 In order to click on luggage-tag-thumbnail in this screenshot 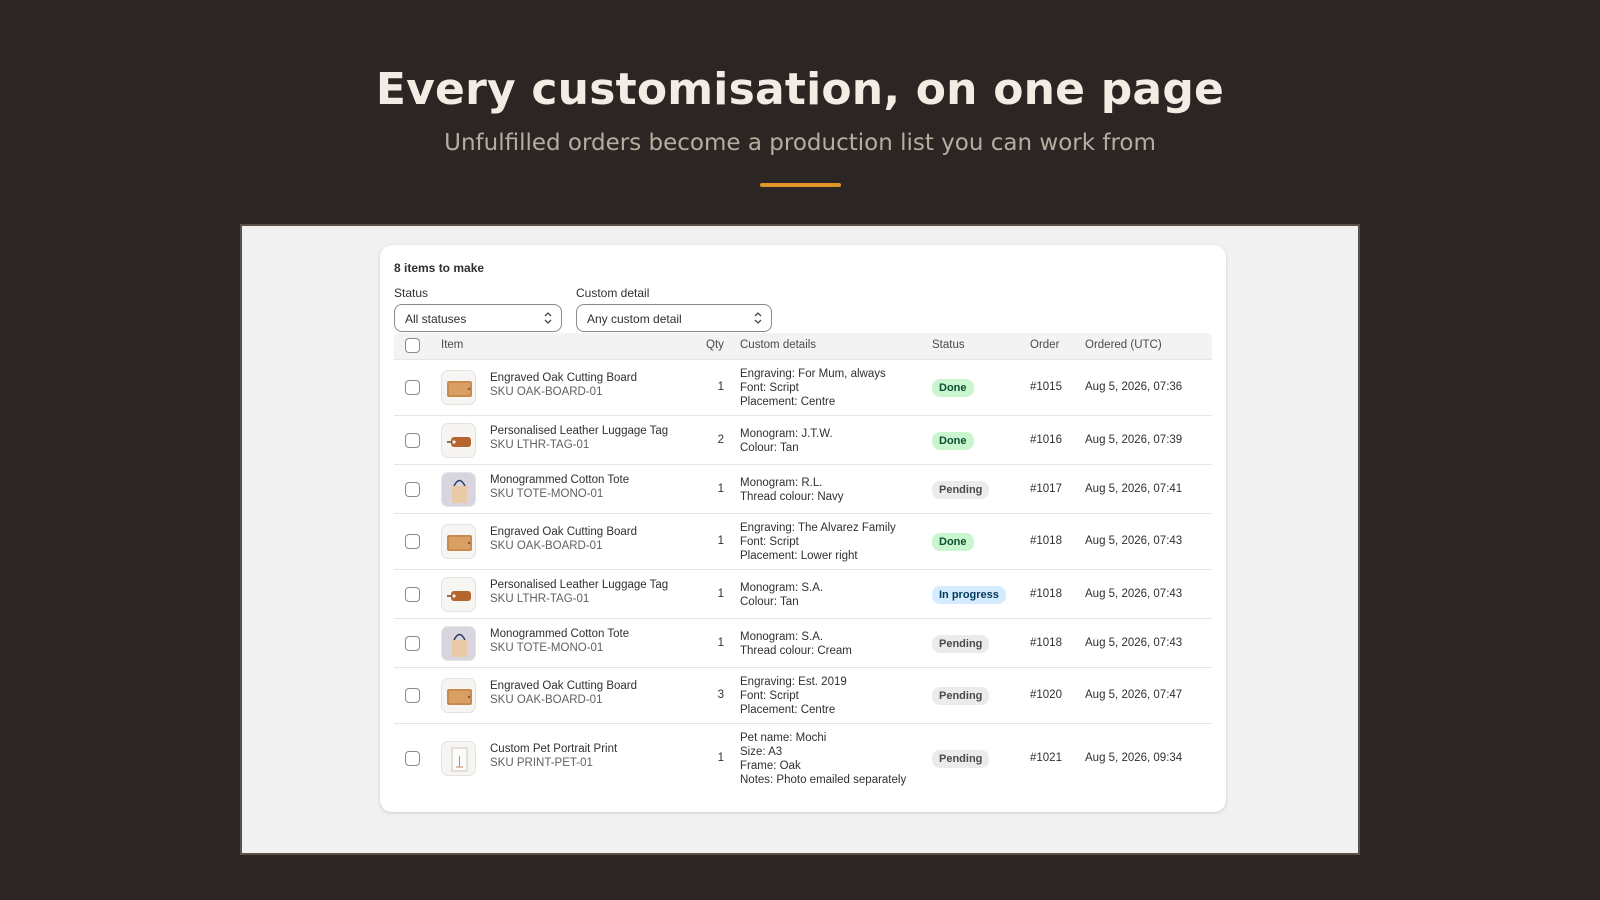, I will do `click(458, 440)`.